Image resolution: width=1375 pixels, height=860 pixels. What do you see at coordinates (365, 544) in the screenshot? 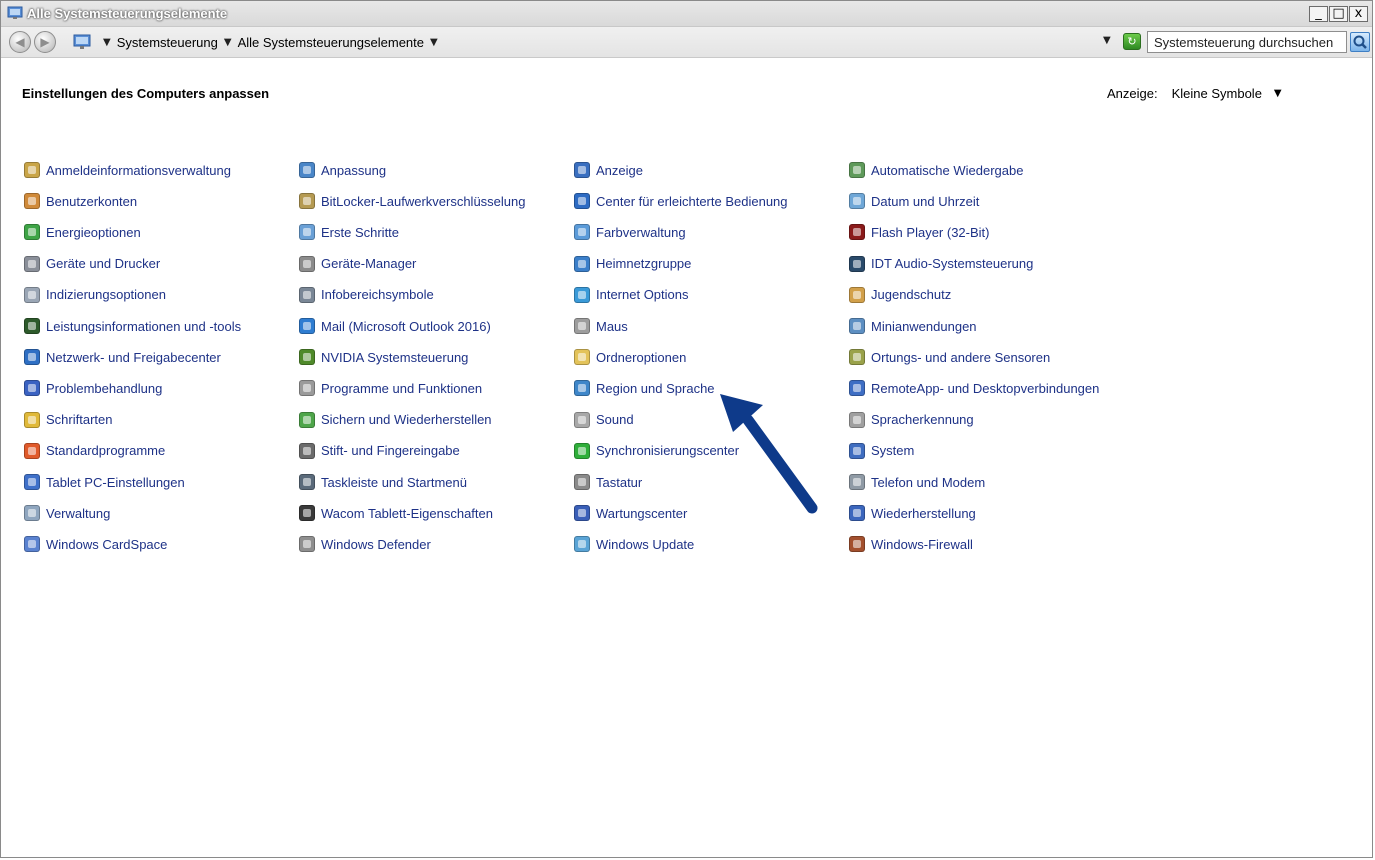
I see `control-panel-item: Windows Defender` at bounding box center [365, 544].